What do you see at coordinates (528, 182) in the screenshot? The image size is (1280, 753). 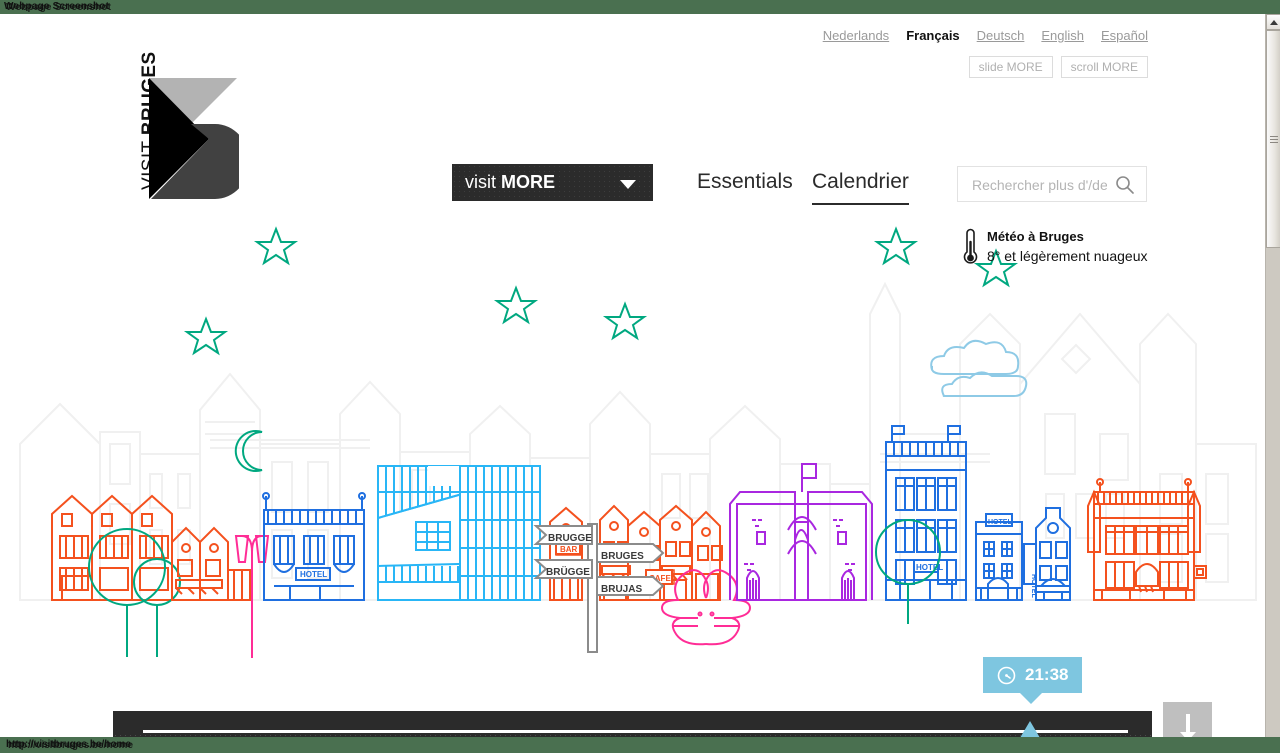 I see `dropdown-word-more: MORE` at bounding box center [528, 182].